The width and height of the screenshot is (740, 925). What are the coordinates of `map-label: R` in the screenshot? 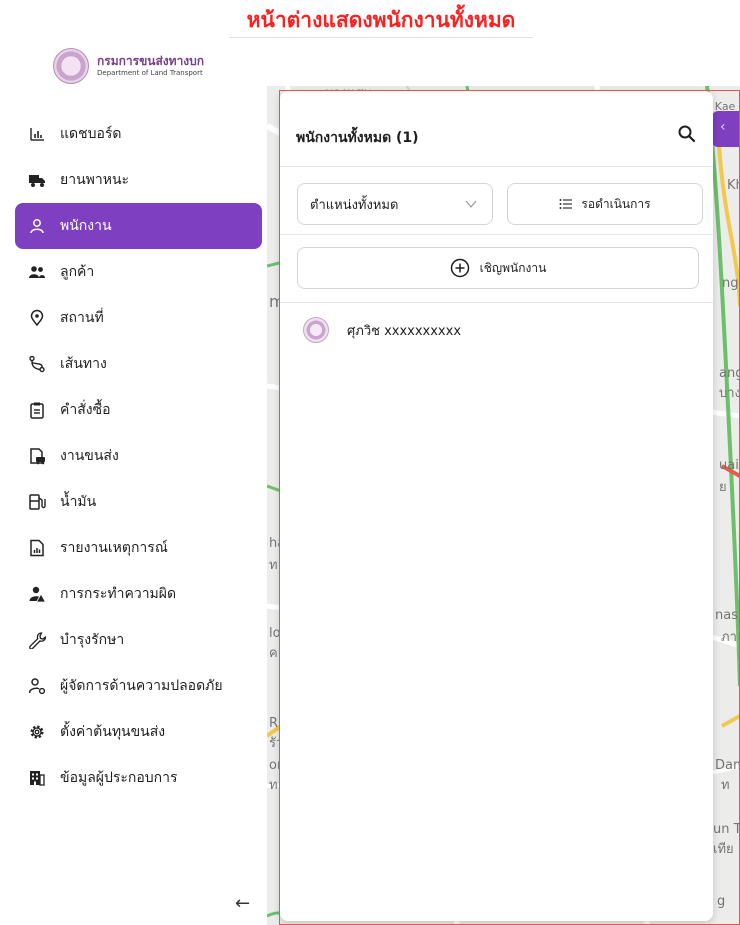 It's located at (274, 723).